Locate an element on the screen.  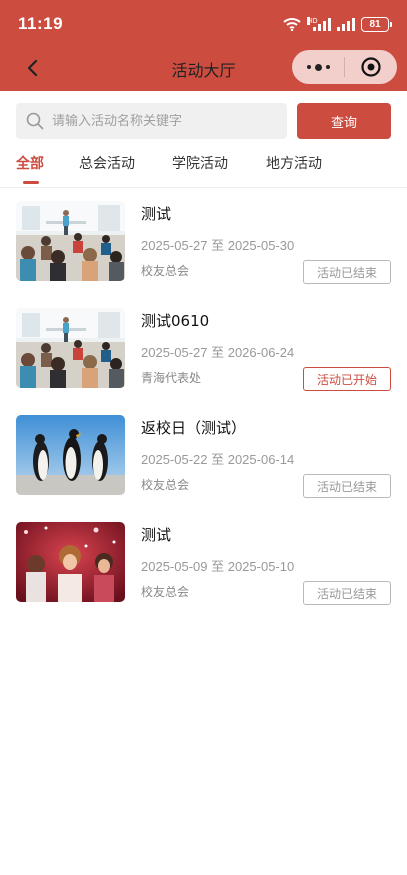
more-dot-center is located at coordinates (318, 67).